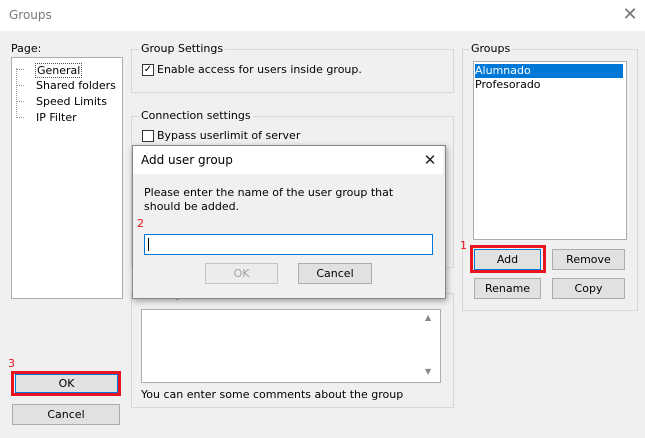 This screenshot has height=438, width=645. Describe the element at coordinates (11, 363) in the screenshot. I see `annotation-3: 3` at that location.